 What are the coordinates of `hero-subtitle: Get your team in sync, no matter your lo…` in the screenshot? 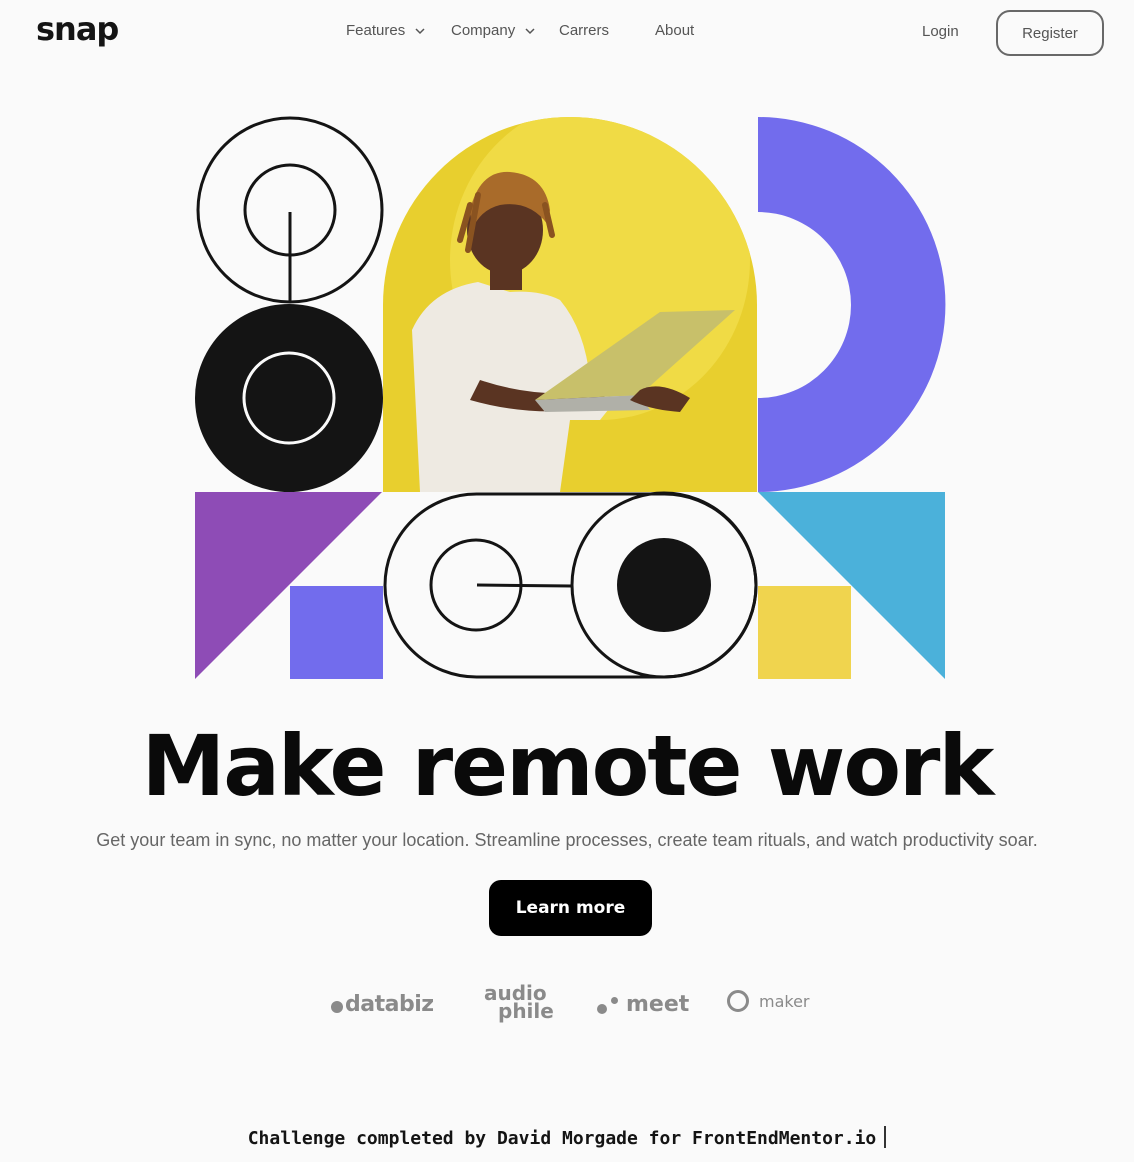 It's located at (567, 840).